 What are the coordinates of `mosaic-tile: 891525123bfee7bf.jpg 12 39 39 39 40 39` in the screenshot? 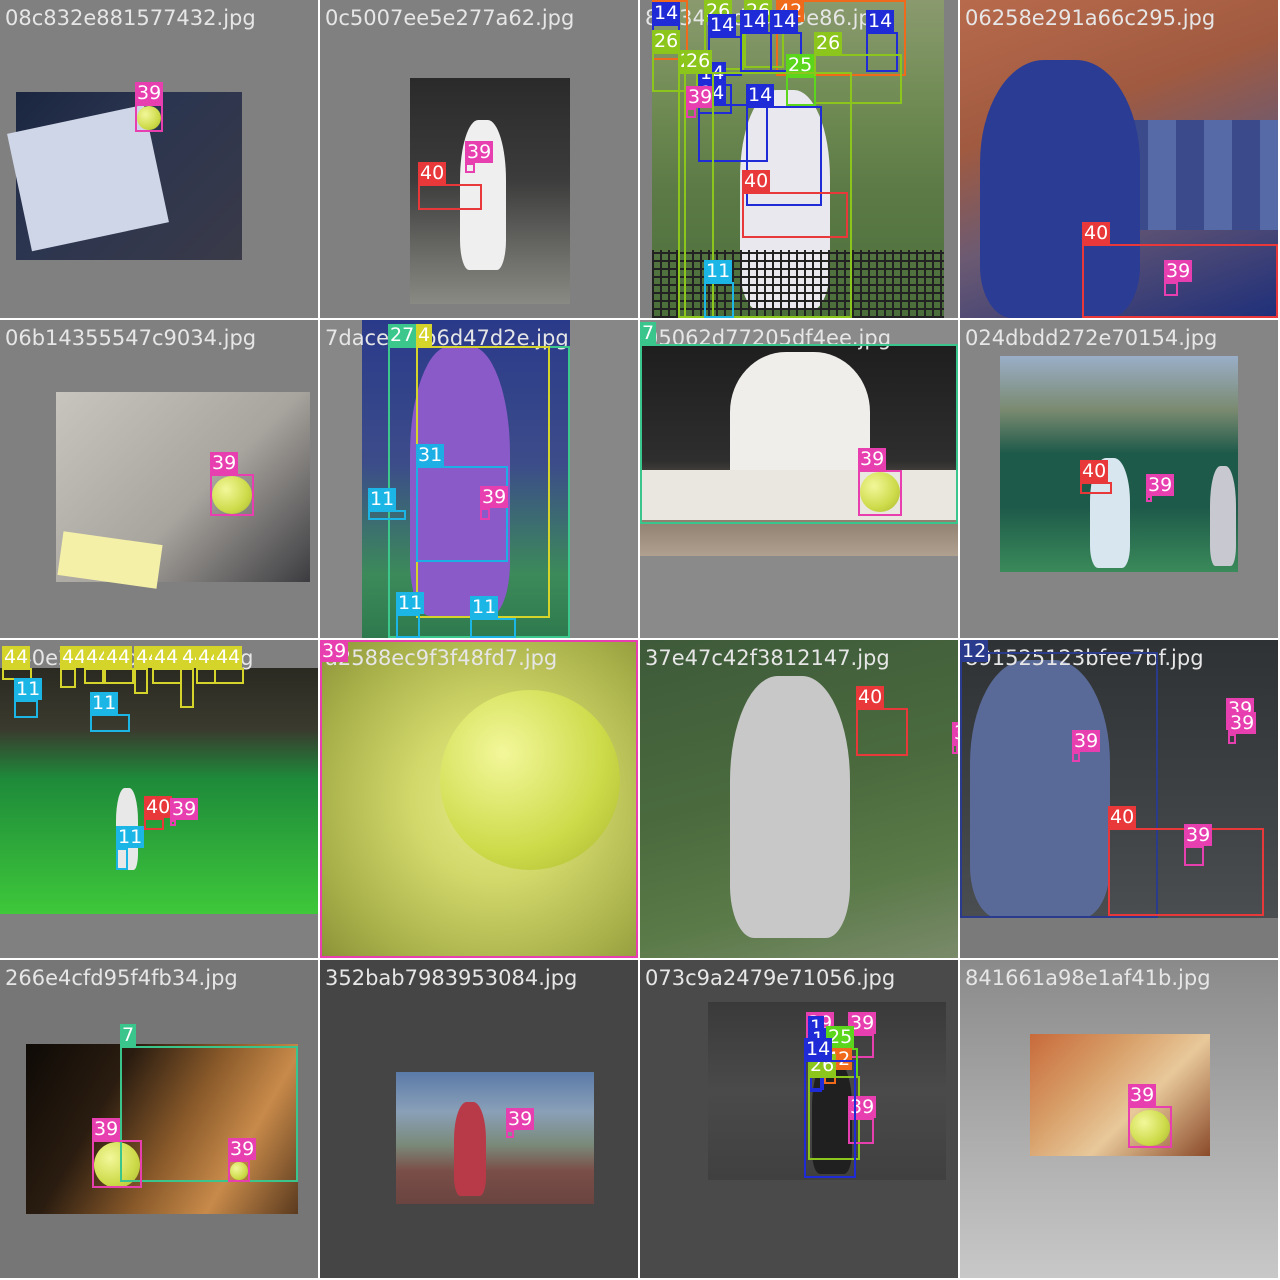 It's located at (1119, 799).